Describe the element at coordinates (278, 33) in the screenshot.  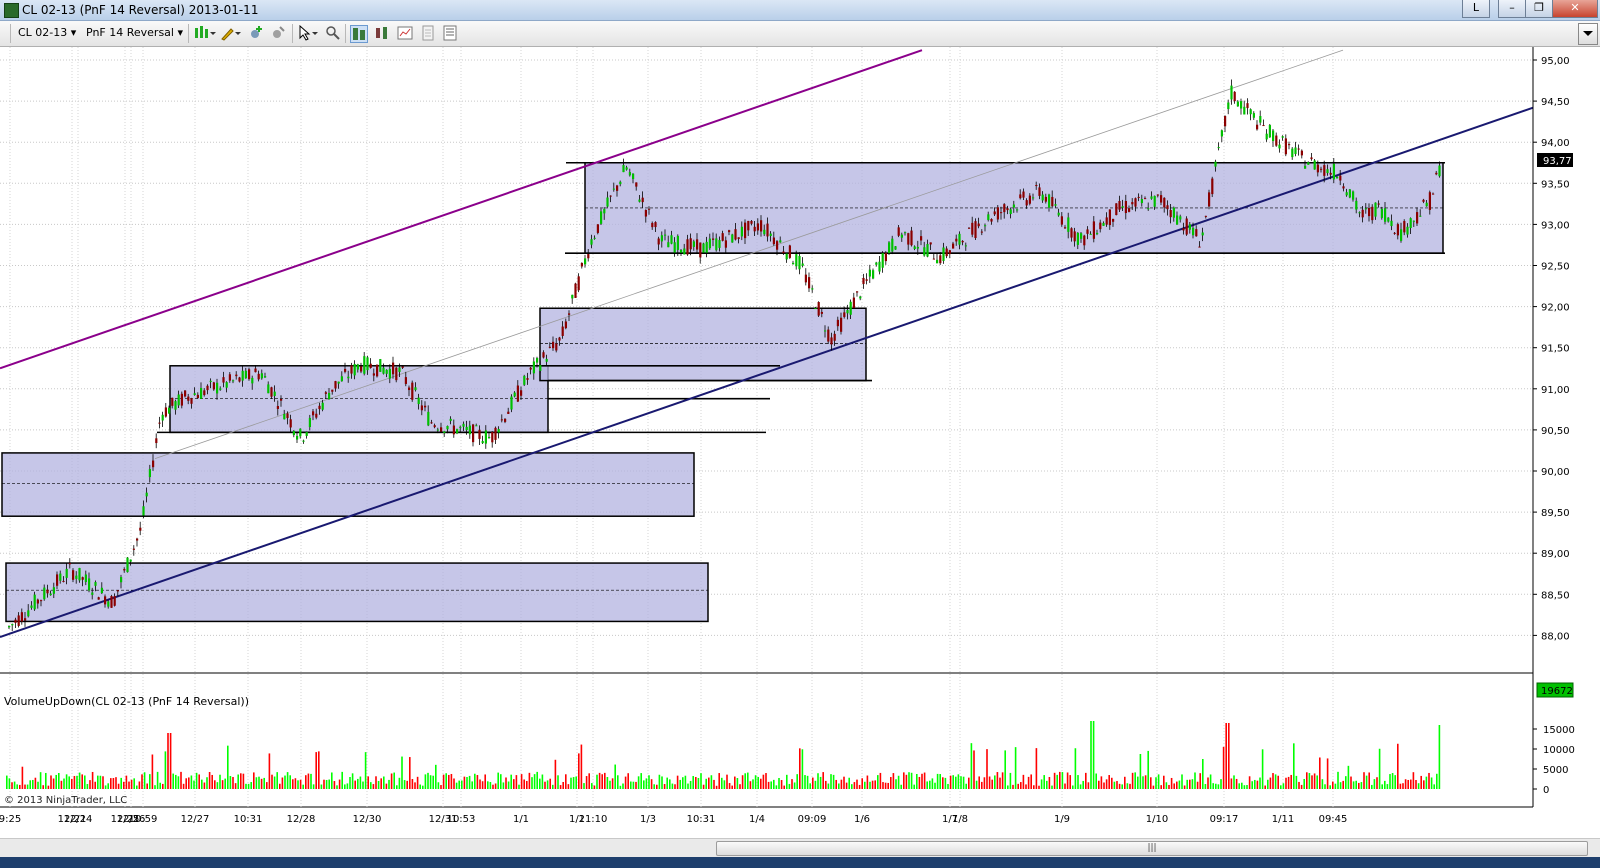
I see `strategy-icon` at that location.